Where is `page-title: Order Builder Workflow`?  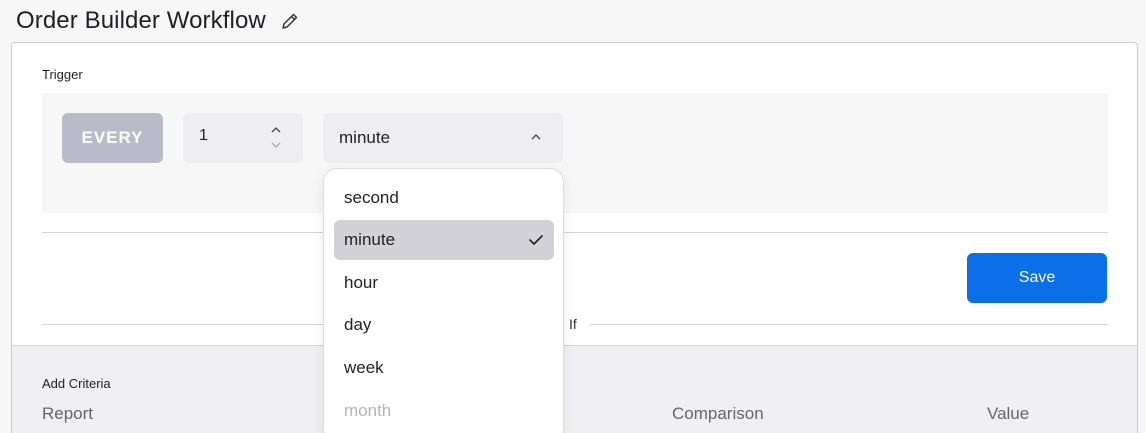
page-title: Order Builder Workflow is located at coordinates (141, 20).